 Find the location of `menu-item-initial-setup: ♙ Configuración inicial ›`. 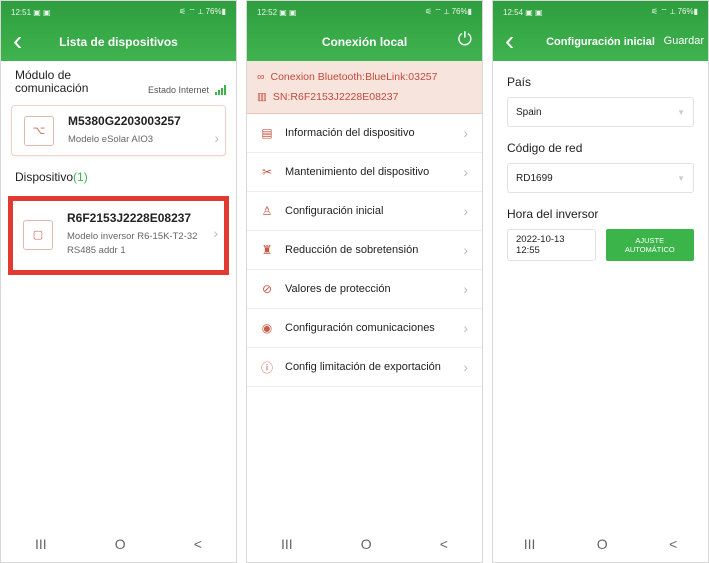

menu-item-initial-setup: ♙ Configuración inicial › is located at coordinates (364, 211).